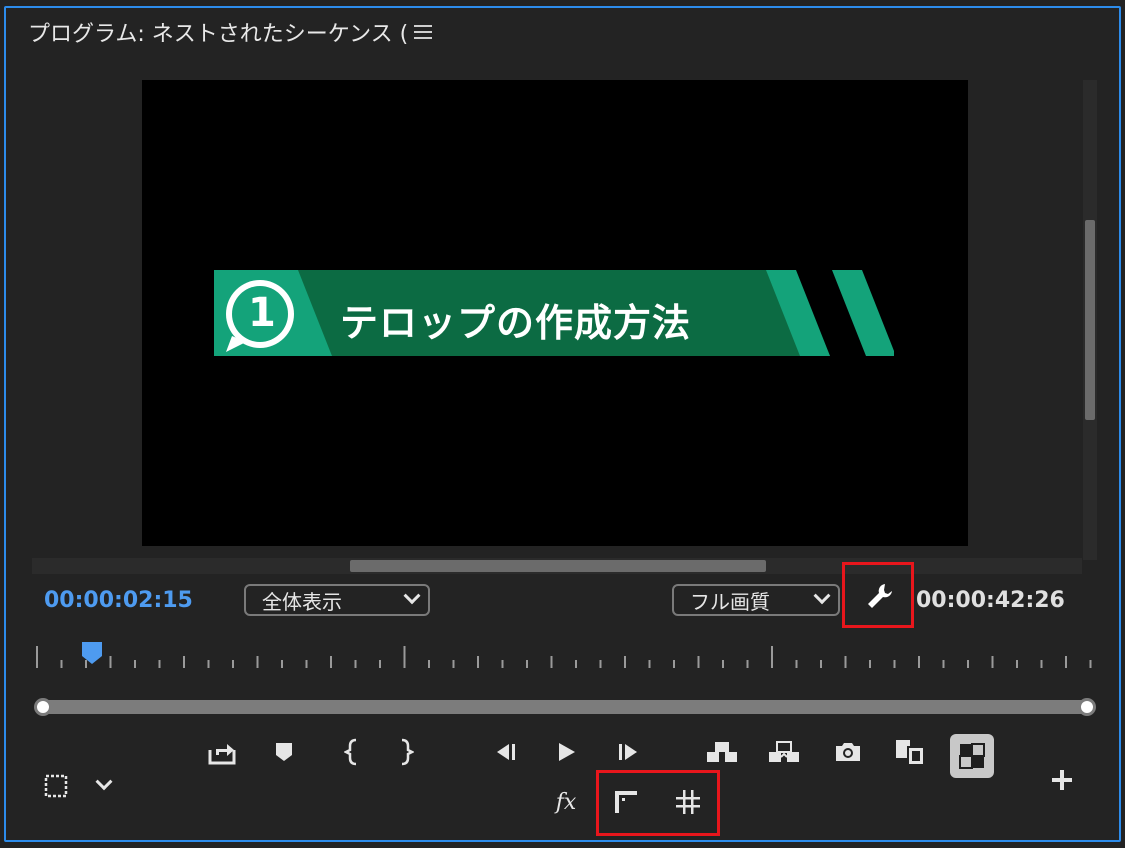 The width and height of the screenshot is (1125, 848). I want to click on extract-button, so click(784, 752).